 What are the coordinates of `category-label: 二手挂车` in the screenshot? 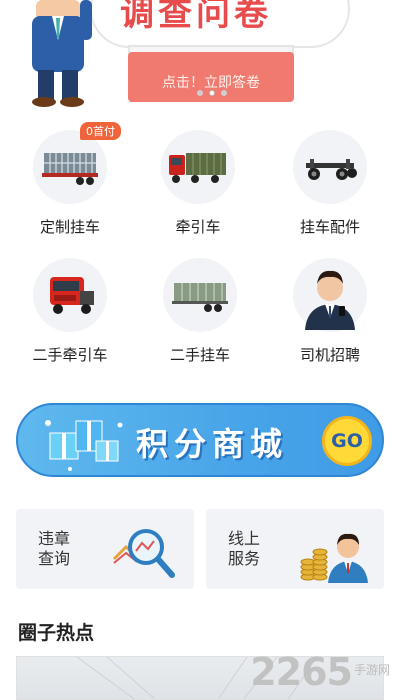 It's located at (199, 355).